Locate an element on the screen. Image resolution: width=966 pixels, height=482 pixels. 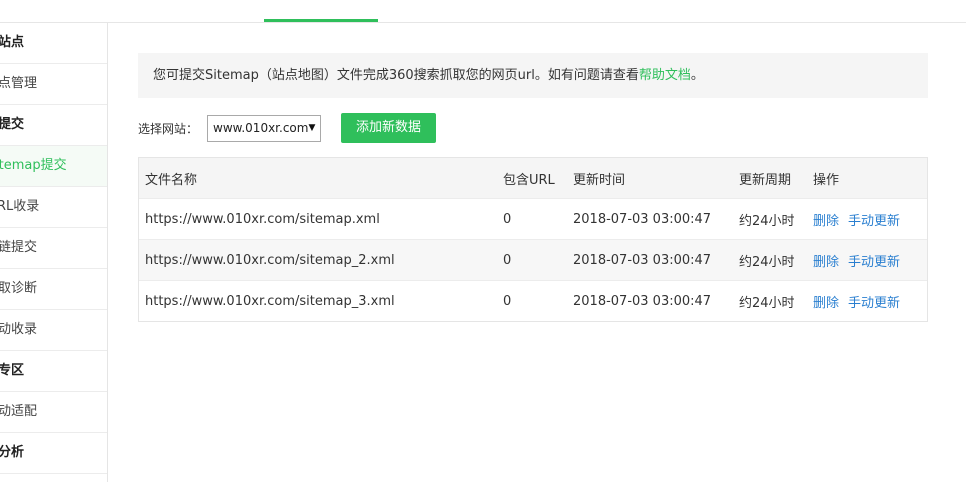
sidebar-item-label: 提交 is located at coordinates (12, 124).